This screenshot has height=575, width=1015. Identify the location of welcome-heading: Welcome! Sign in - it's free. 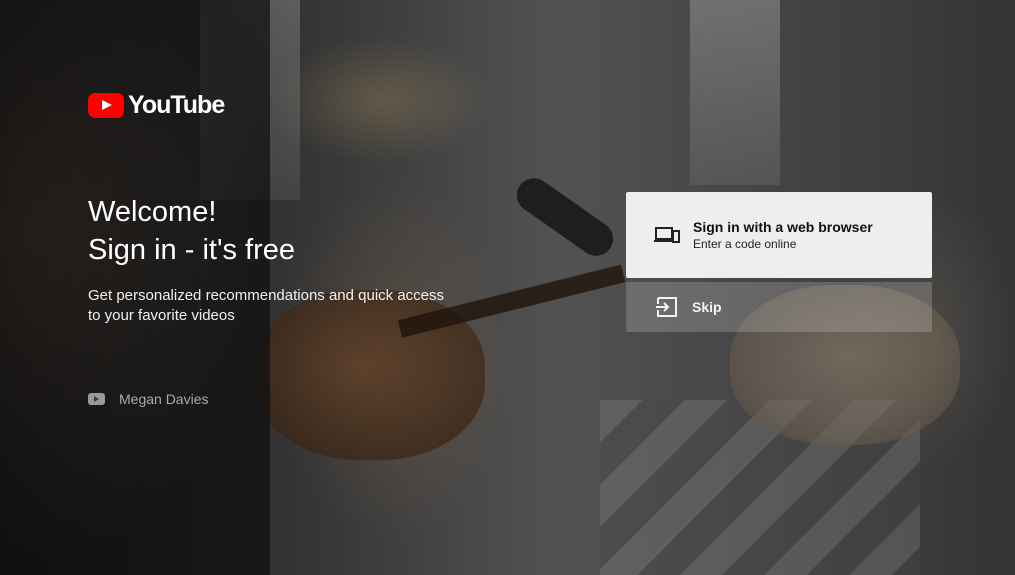
(191, 231).